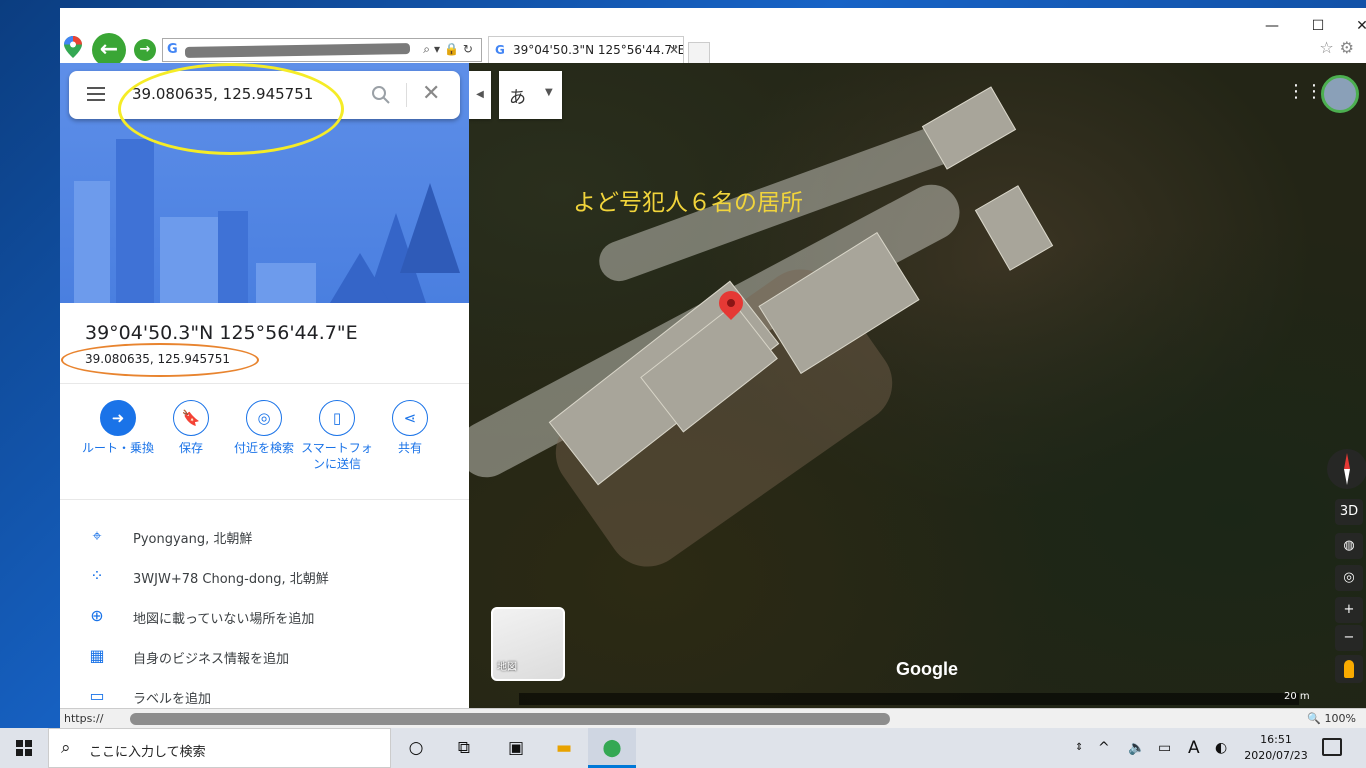  I want to click on building-roof, so click(1014, 228).